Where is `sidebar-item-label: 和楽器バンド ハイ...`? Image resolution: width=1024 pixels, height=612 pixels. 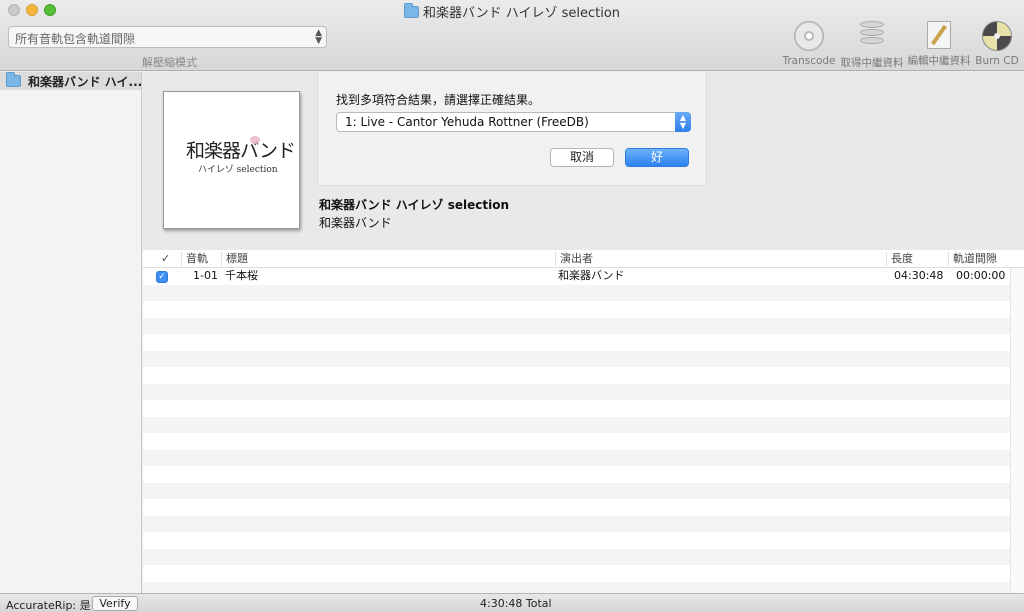 sidebar-item-label: 和楽器バンド ハイ... is located at coordinates (84, 82).